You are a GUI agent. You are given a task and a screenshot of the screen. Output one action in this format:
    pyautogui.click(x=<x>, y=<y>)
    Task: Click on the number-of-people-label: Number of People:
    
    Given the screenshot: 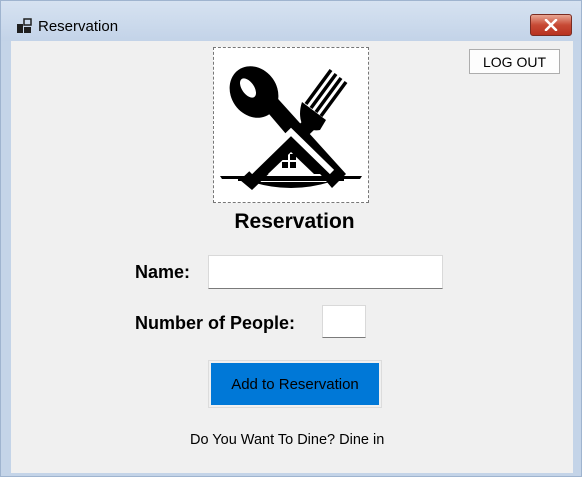 What is the action you would take?
    pyautogui.click(x=215, y=323)
    